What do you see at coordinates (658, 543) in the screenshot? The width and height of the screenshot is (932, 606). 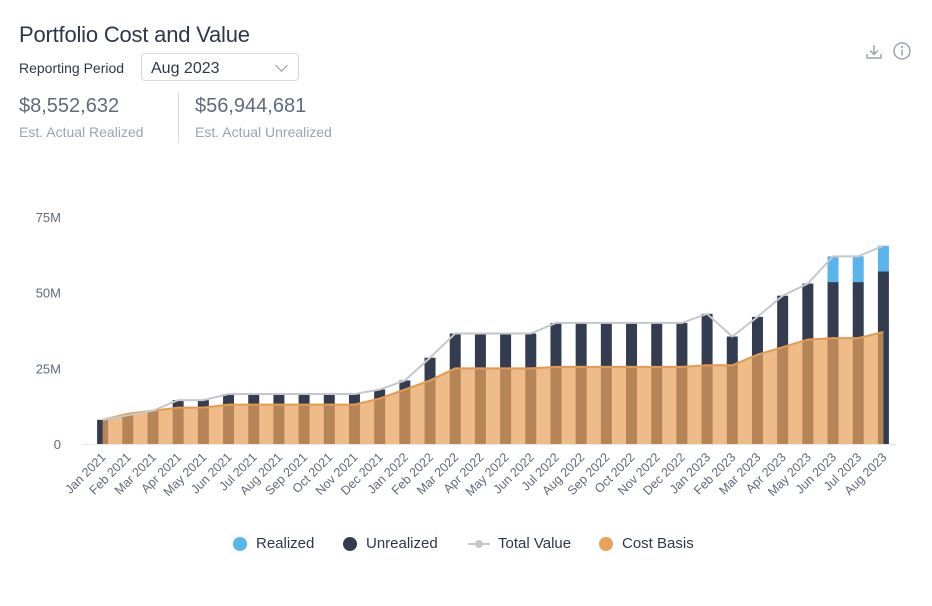 I see `legend-label-cost-basis: Cost Basis` at bounding box center [658, 543].